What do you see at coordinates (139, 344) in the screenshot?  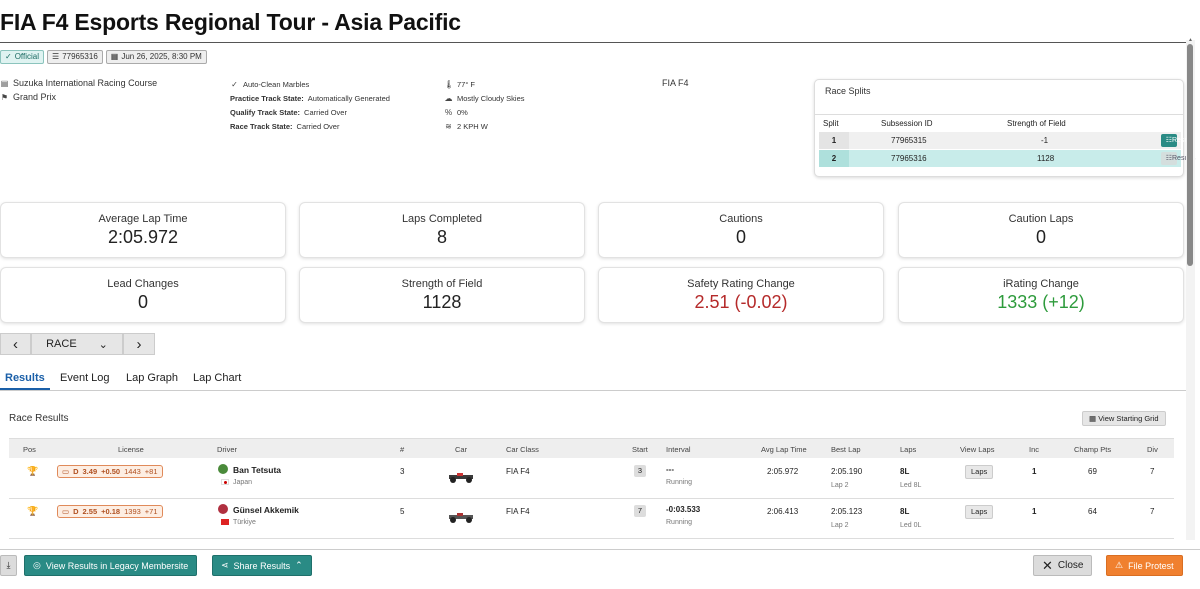 I see `next-session-button: ›` at bounding box center [139, 344].